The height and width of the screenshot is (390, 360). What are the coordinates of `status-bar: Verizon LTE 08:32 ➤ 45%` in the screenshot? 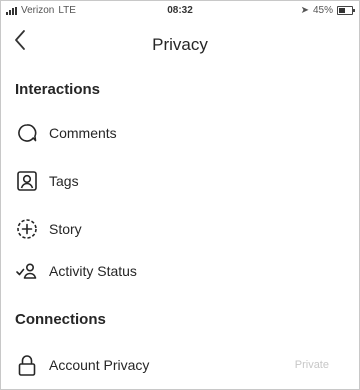 It's located at (180, 12).